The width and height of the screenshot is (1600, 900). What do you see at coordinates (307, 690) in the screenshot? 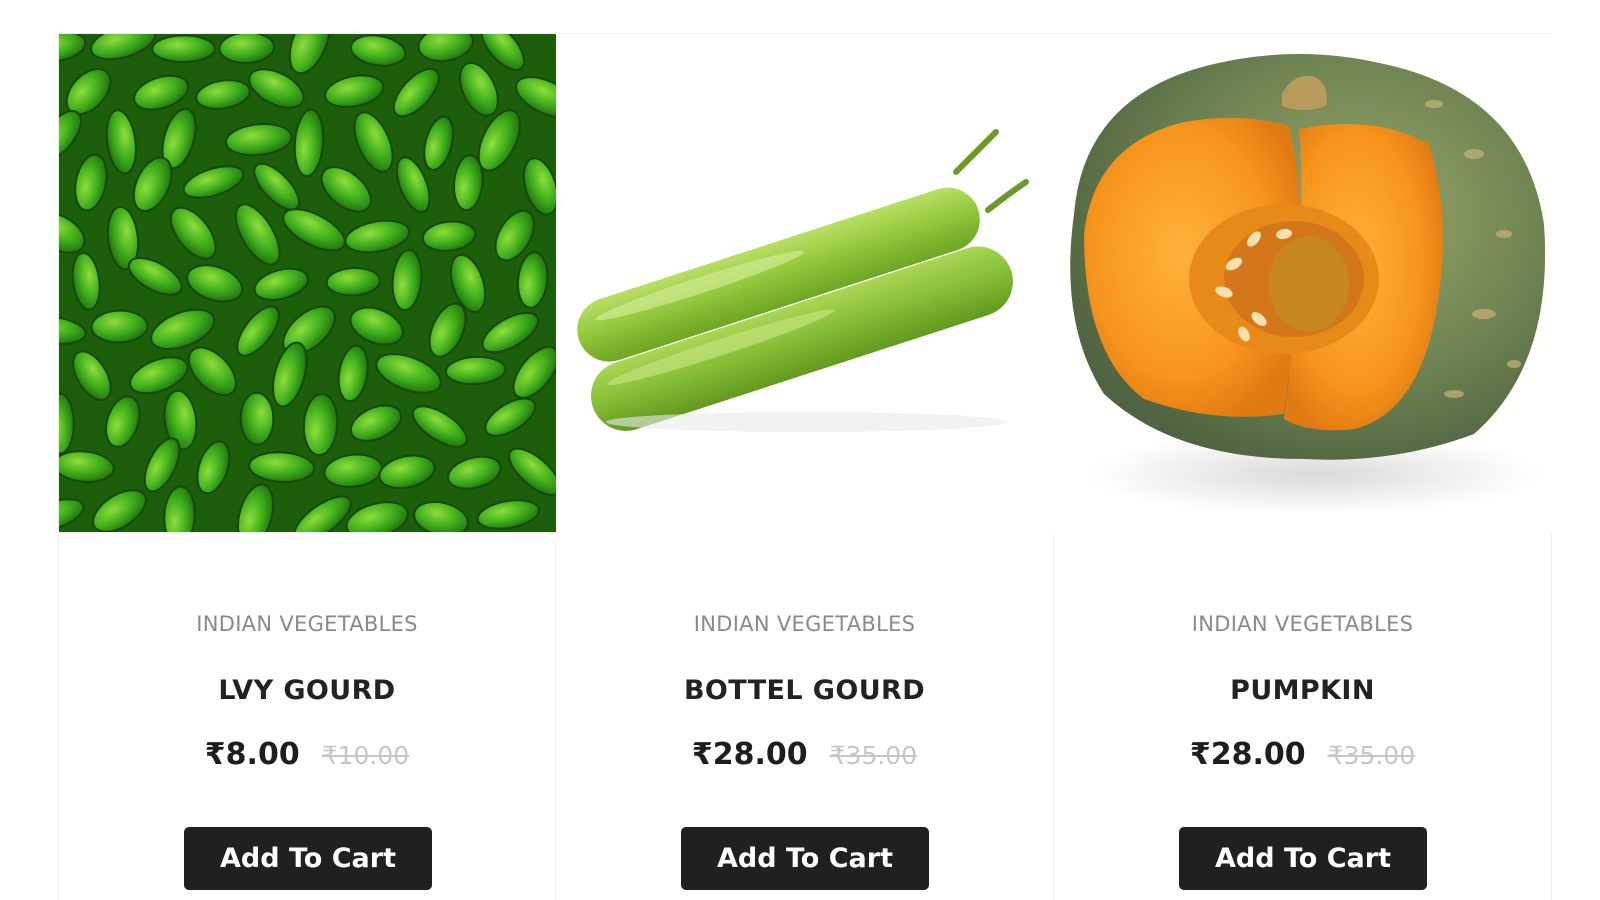
I see `product-title: LVY GOURD` at bounding box center [307, 690].